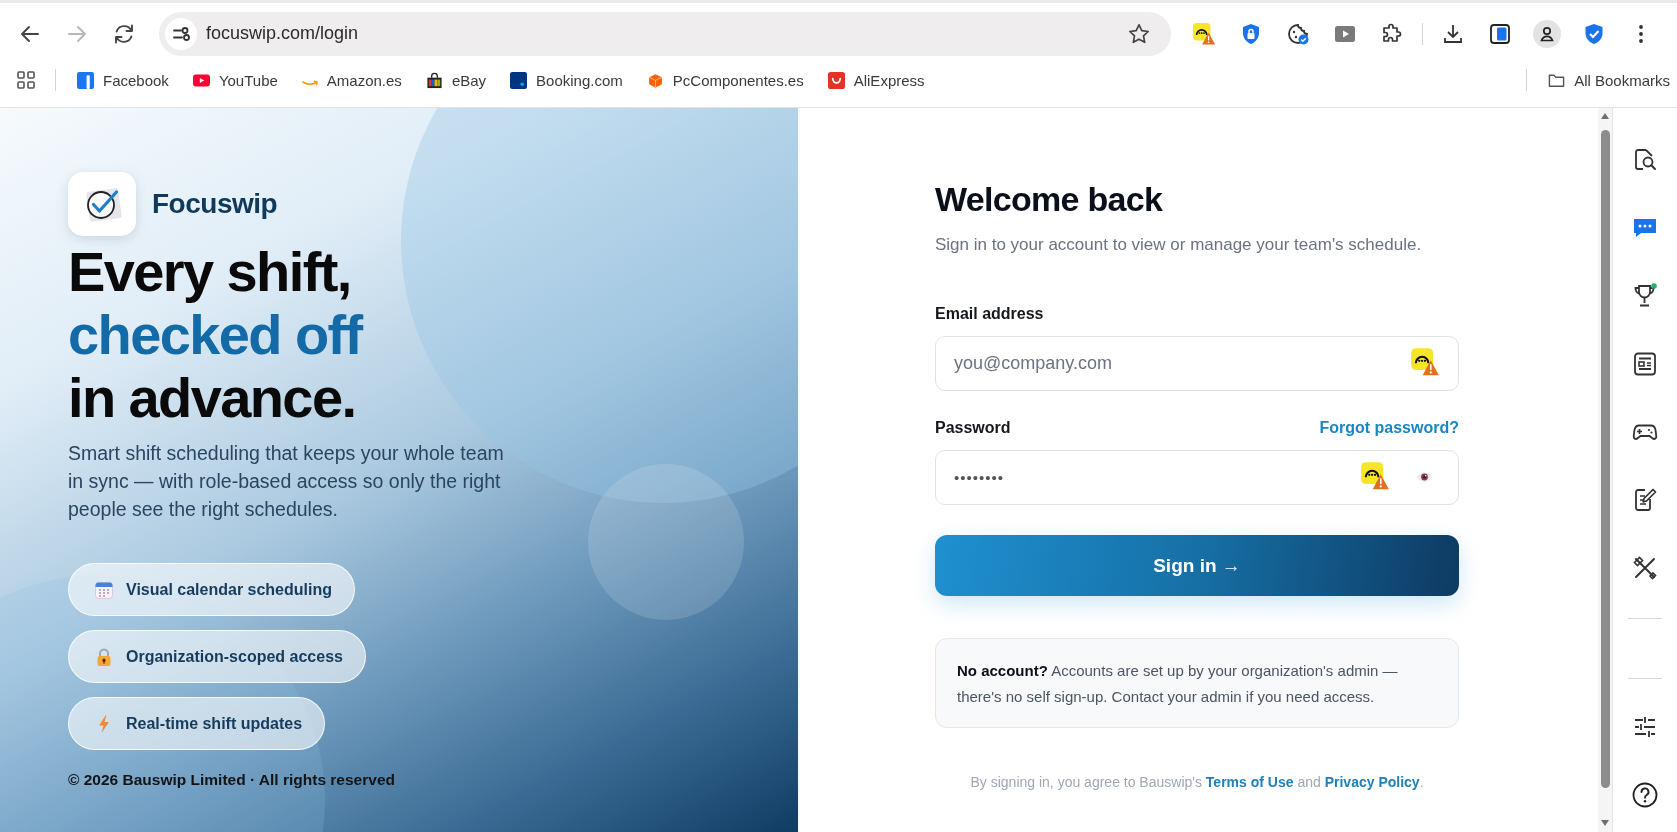  What do you see at coordinates (725, 80) in the screenshot?
I see `bookmark-link: PcComponentes.es` at bounding box center [725, 80].